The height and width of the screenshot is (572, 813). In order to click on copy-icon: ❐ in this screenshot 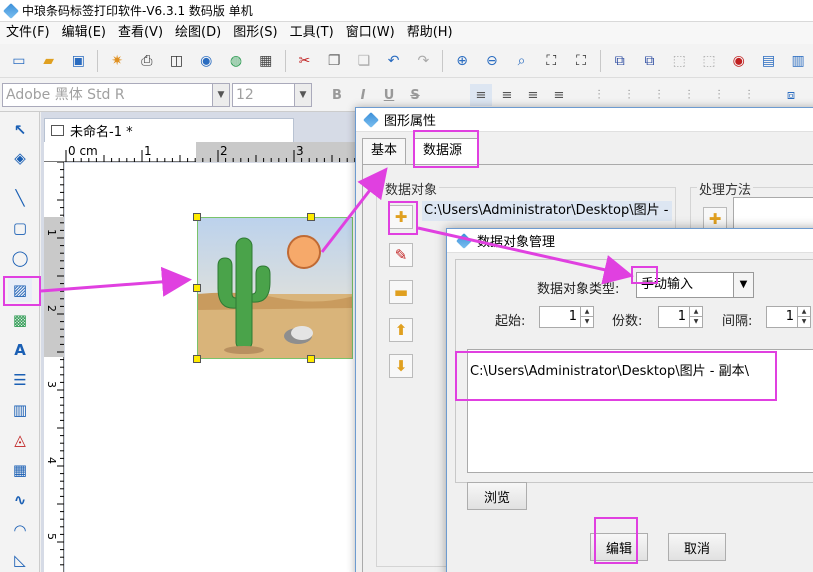, I will do `click(334, 61)`.